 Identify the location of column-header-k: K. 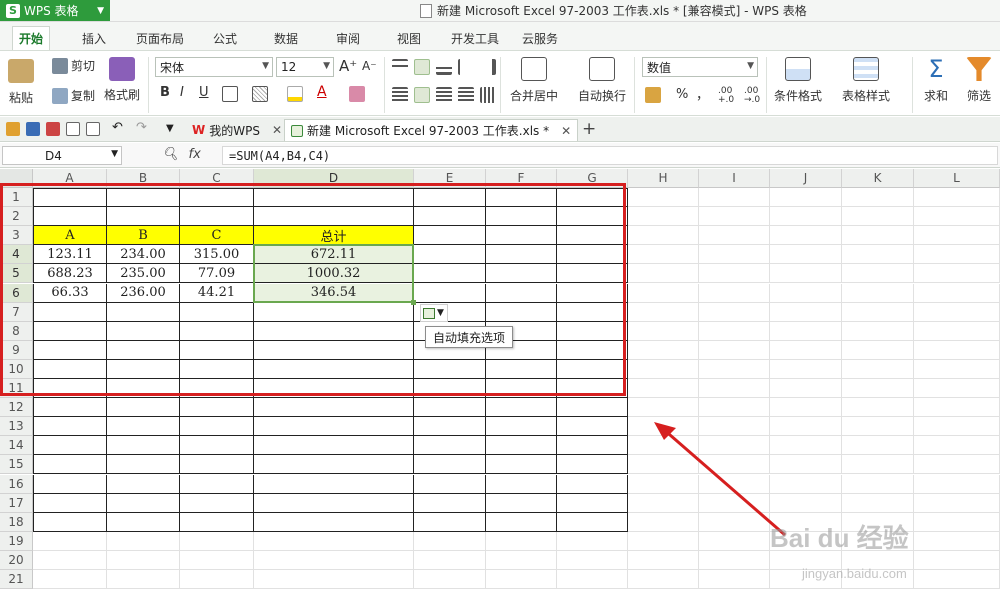
(878, 178).